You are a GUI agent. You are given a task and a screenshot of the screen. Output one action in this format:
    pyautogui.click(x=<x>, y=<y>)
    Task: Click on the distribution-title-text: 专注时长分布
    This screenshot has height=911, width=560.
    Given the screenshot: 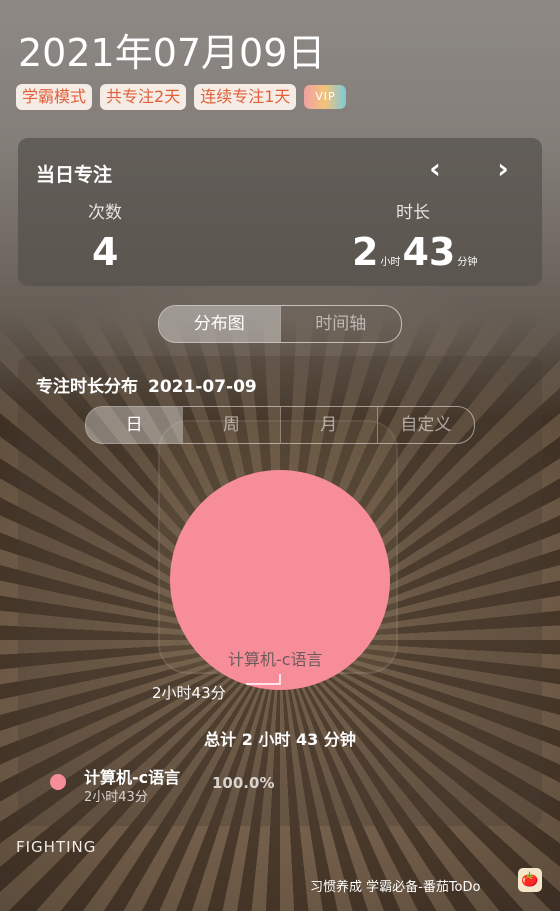 What is the action you would take?
    pyautogui.click(x=87, y=387)
    